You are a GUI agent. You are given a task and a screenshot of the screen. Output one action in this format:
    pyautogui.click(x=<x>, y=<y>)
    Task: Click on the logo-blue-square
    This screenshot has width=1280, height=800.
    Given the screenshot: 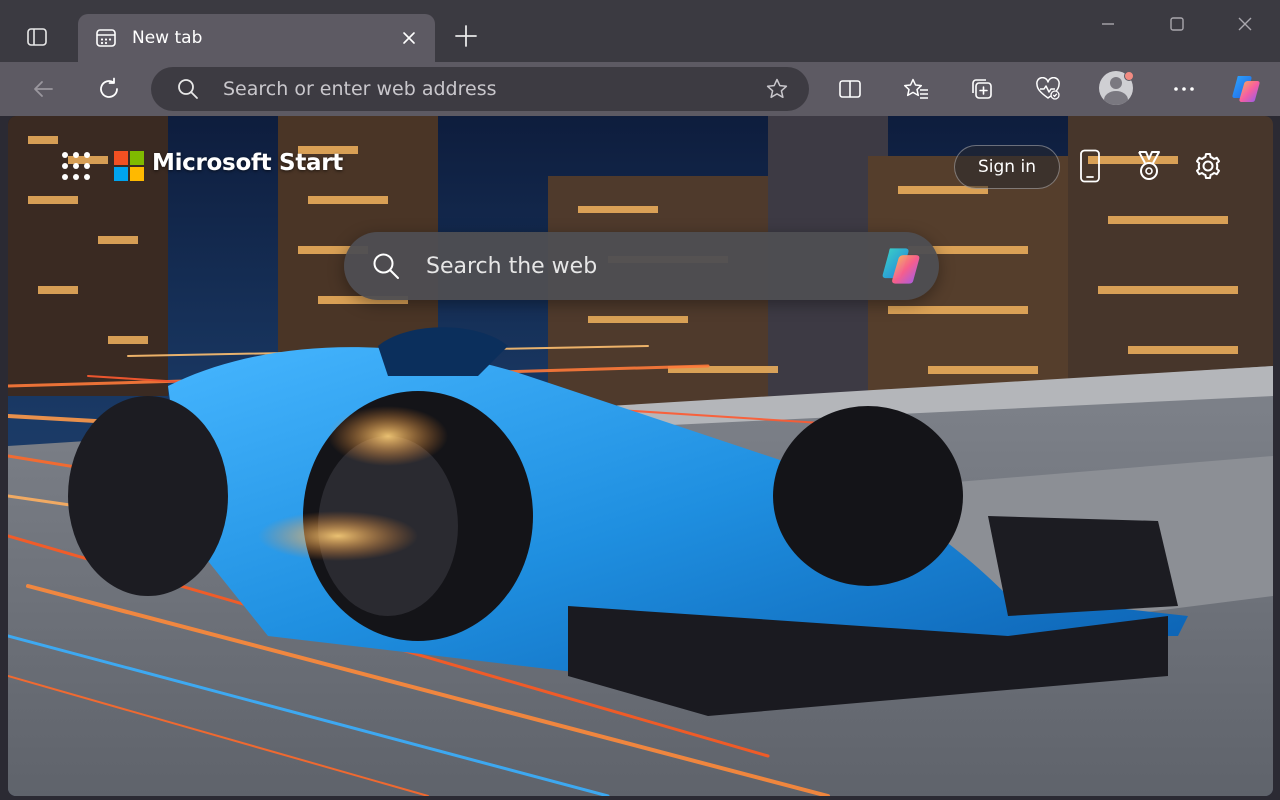 What is the action you would take?
    pyautogui.click(x=121, y=174)
    